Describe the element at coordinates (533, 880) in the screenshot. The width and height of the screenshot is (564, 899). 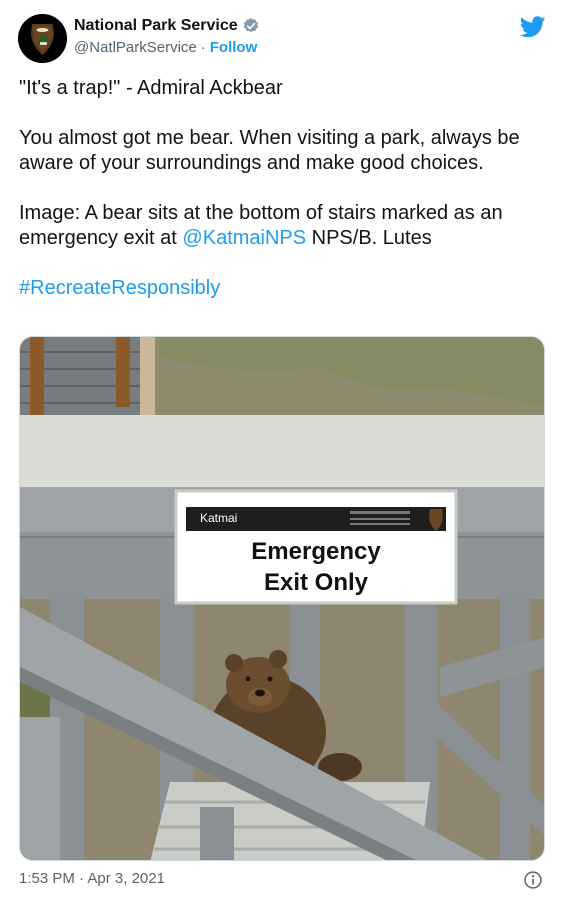
I see `info-icon` at that location.